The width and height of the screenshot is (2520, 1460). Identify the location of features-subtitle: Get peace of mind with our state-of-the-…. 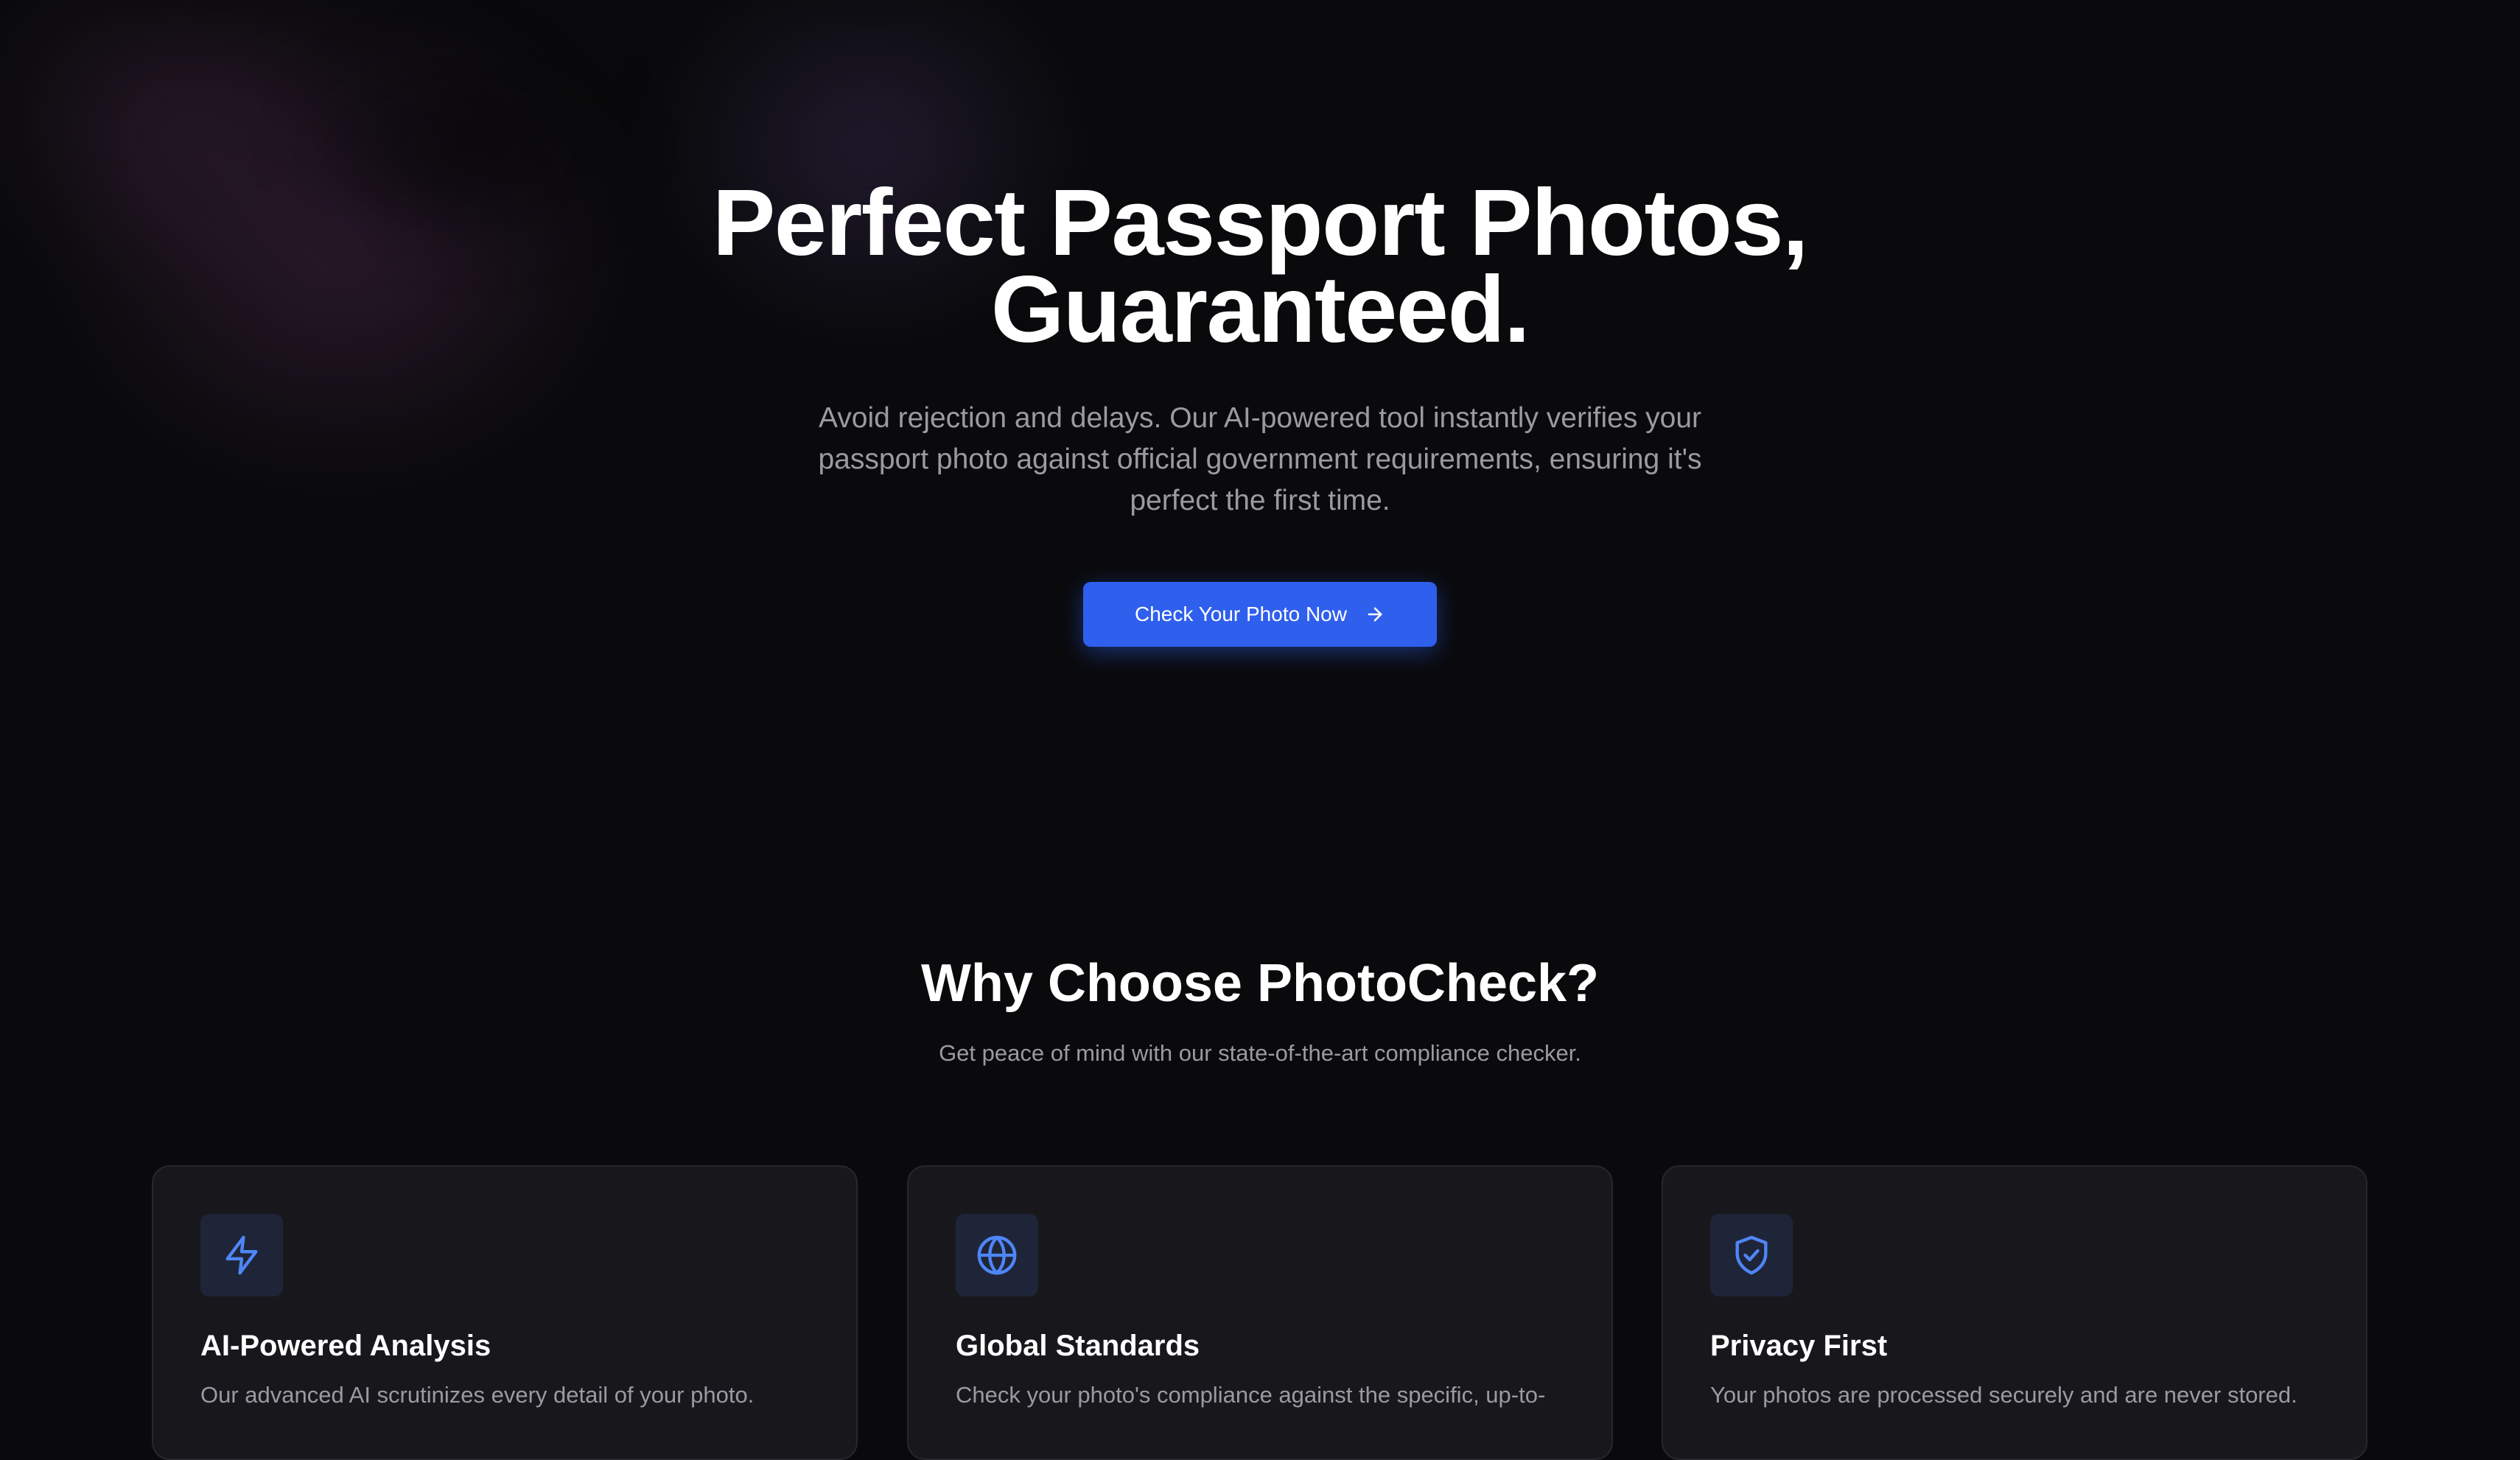
(1260, 1053).